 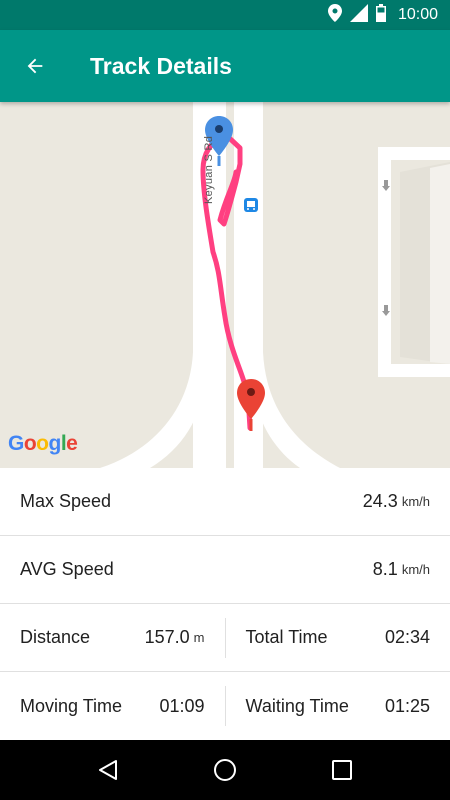 What do you see at coordinates (71, 705) in the screenshot?
I see `moving-time-label: Moving Time` at bounding box center [71, 705].